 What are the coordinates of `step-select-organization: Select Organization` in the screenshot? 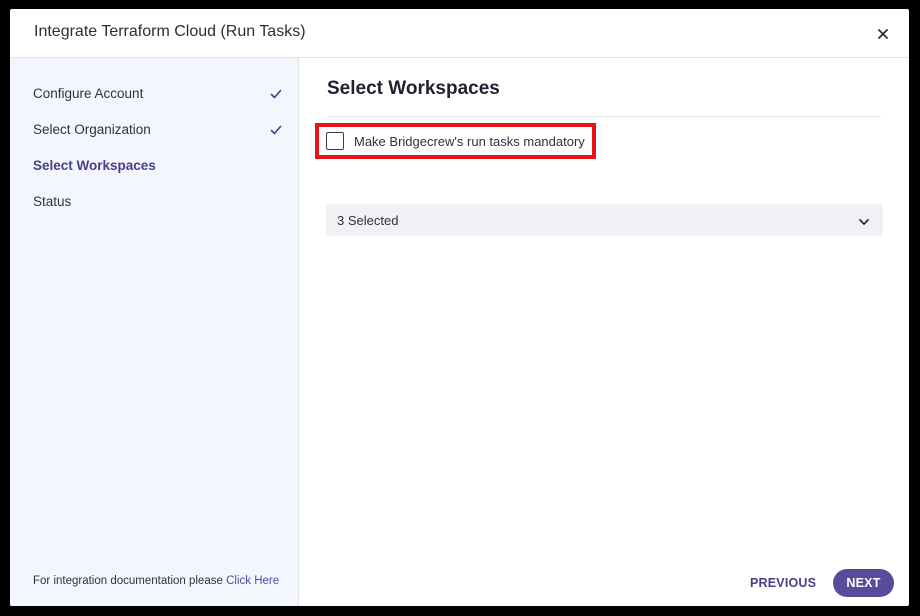 It's located at (158, 132).